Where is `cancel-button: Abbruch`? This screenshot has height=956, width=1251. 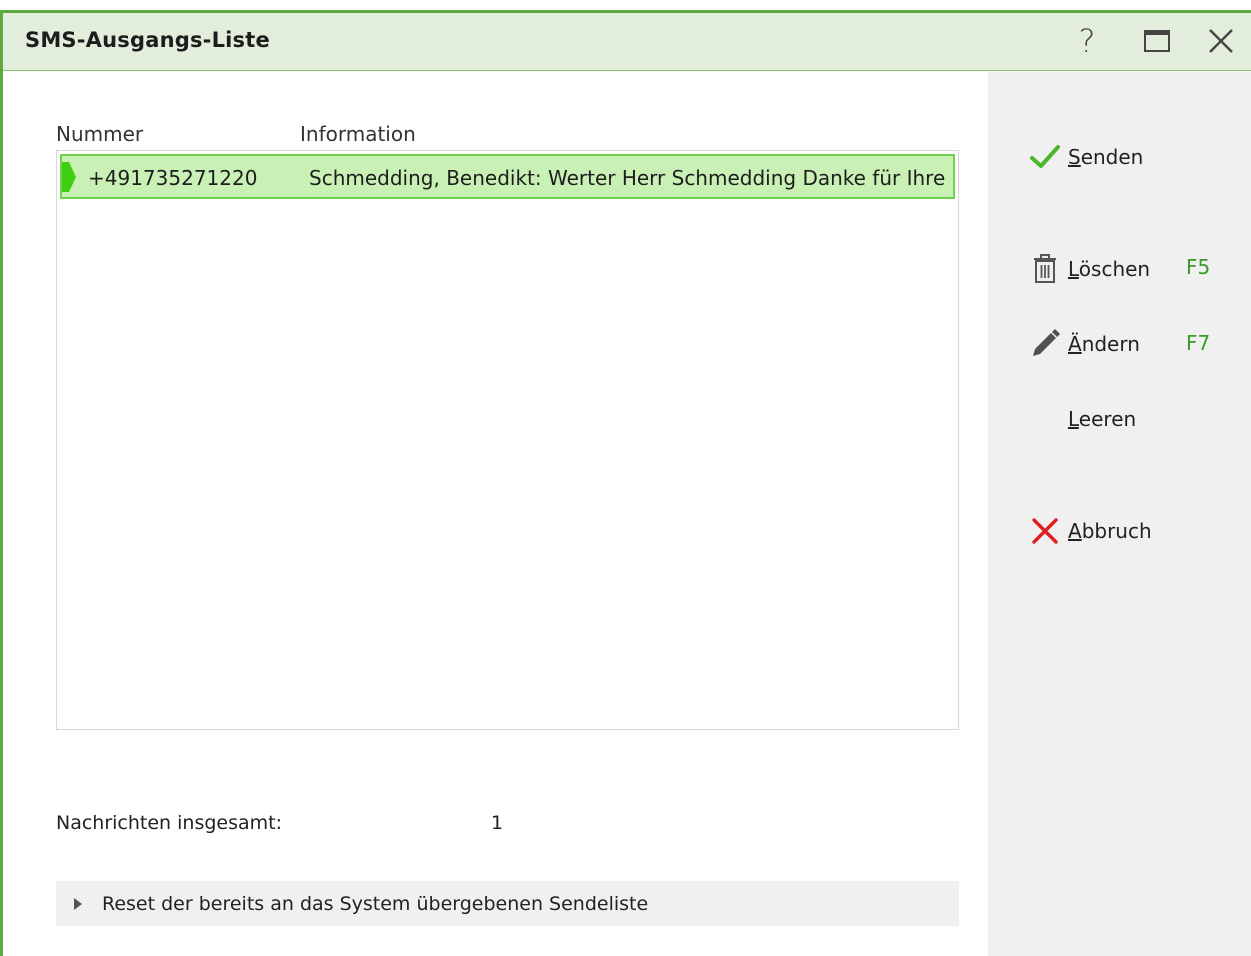
cancel-button: Abbruch is located at coordinates (1090, 531).